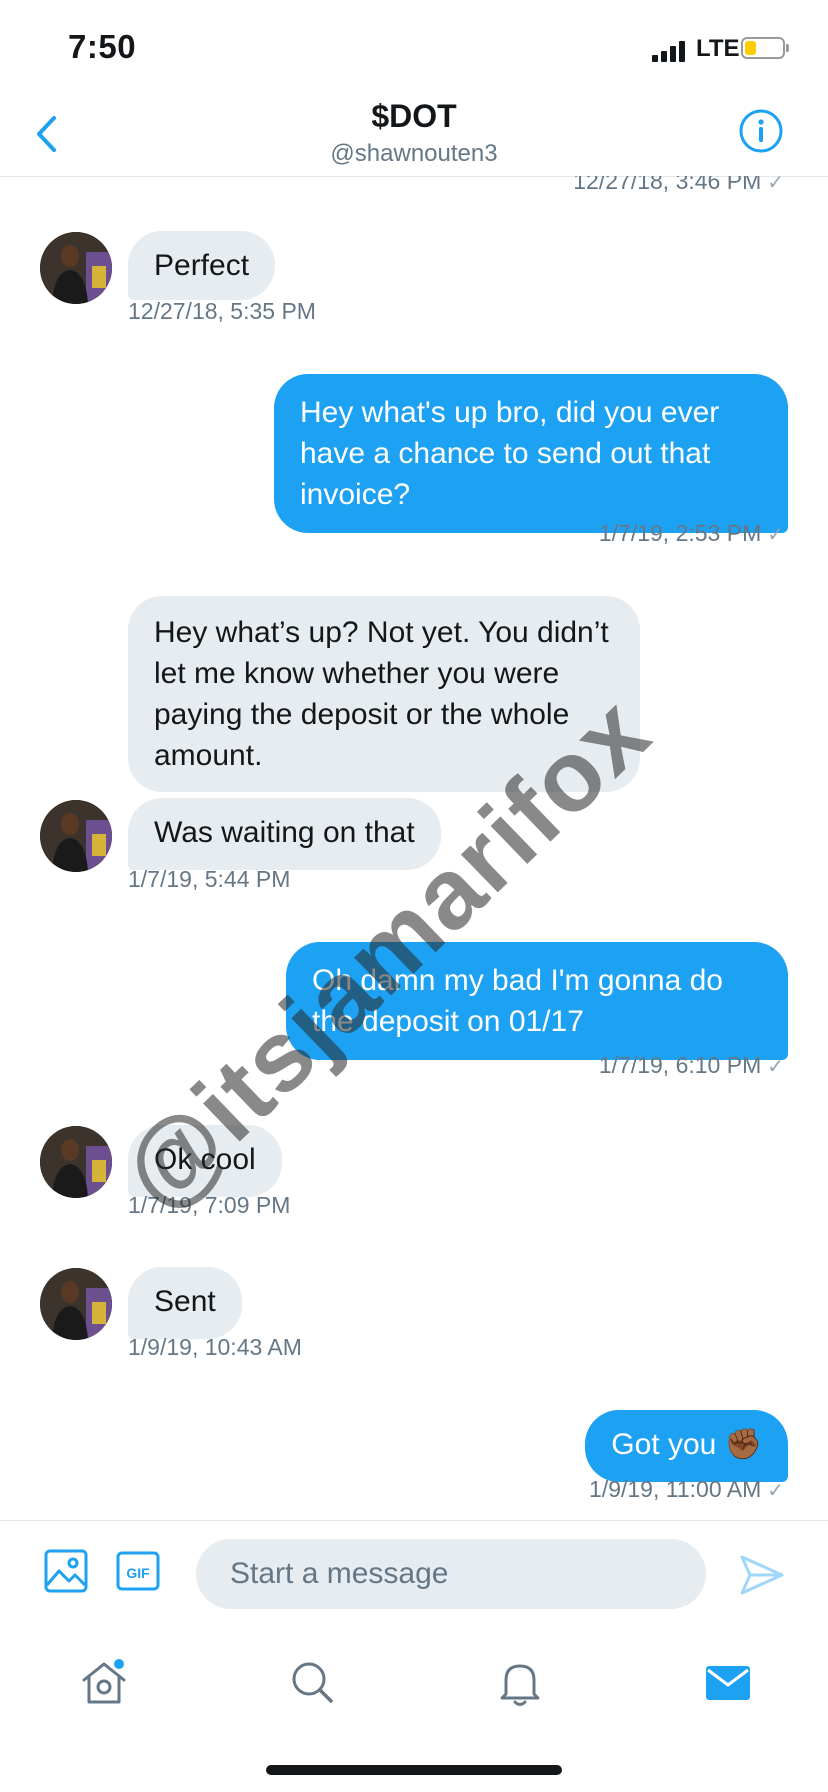 Image resolution: width=828 pixels, height=1792 pixels. Describe the element at coordinates (691, 533) in the screenshot. I see `message-timestamp: 1/7/19, 2:53 PM ✓` at that location.